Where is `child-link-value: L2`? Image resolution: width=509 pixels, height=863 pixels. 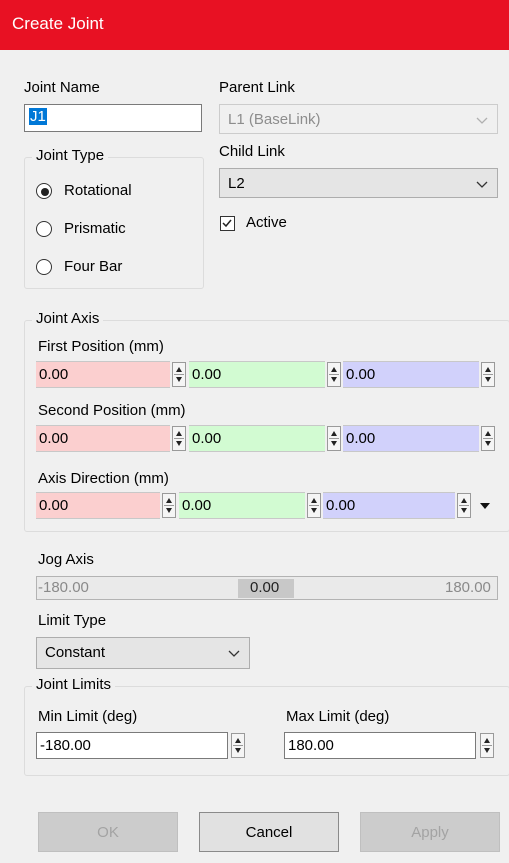
child-link-value: L2 is located at coordinates (236, 183).